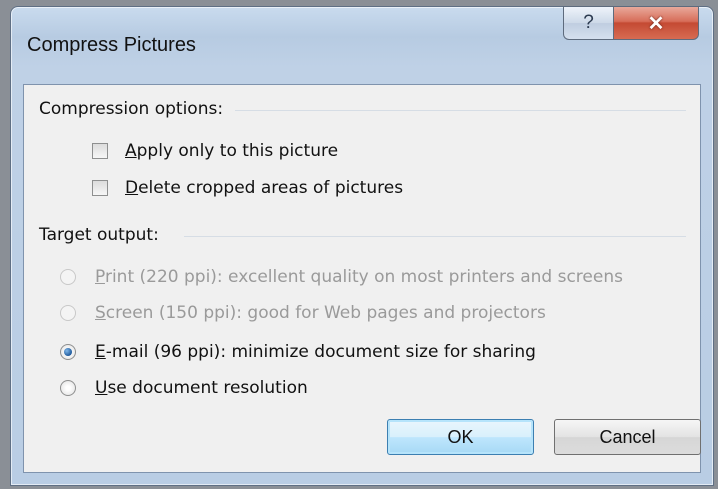 The image size is (718, 489). Describe the element at coordinates (201, 388) in the screenshot. I see `radio-document-resolution-label: Use document resolution` at that location.